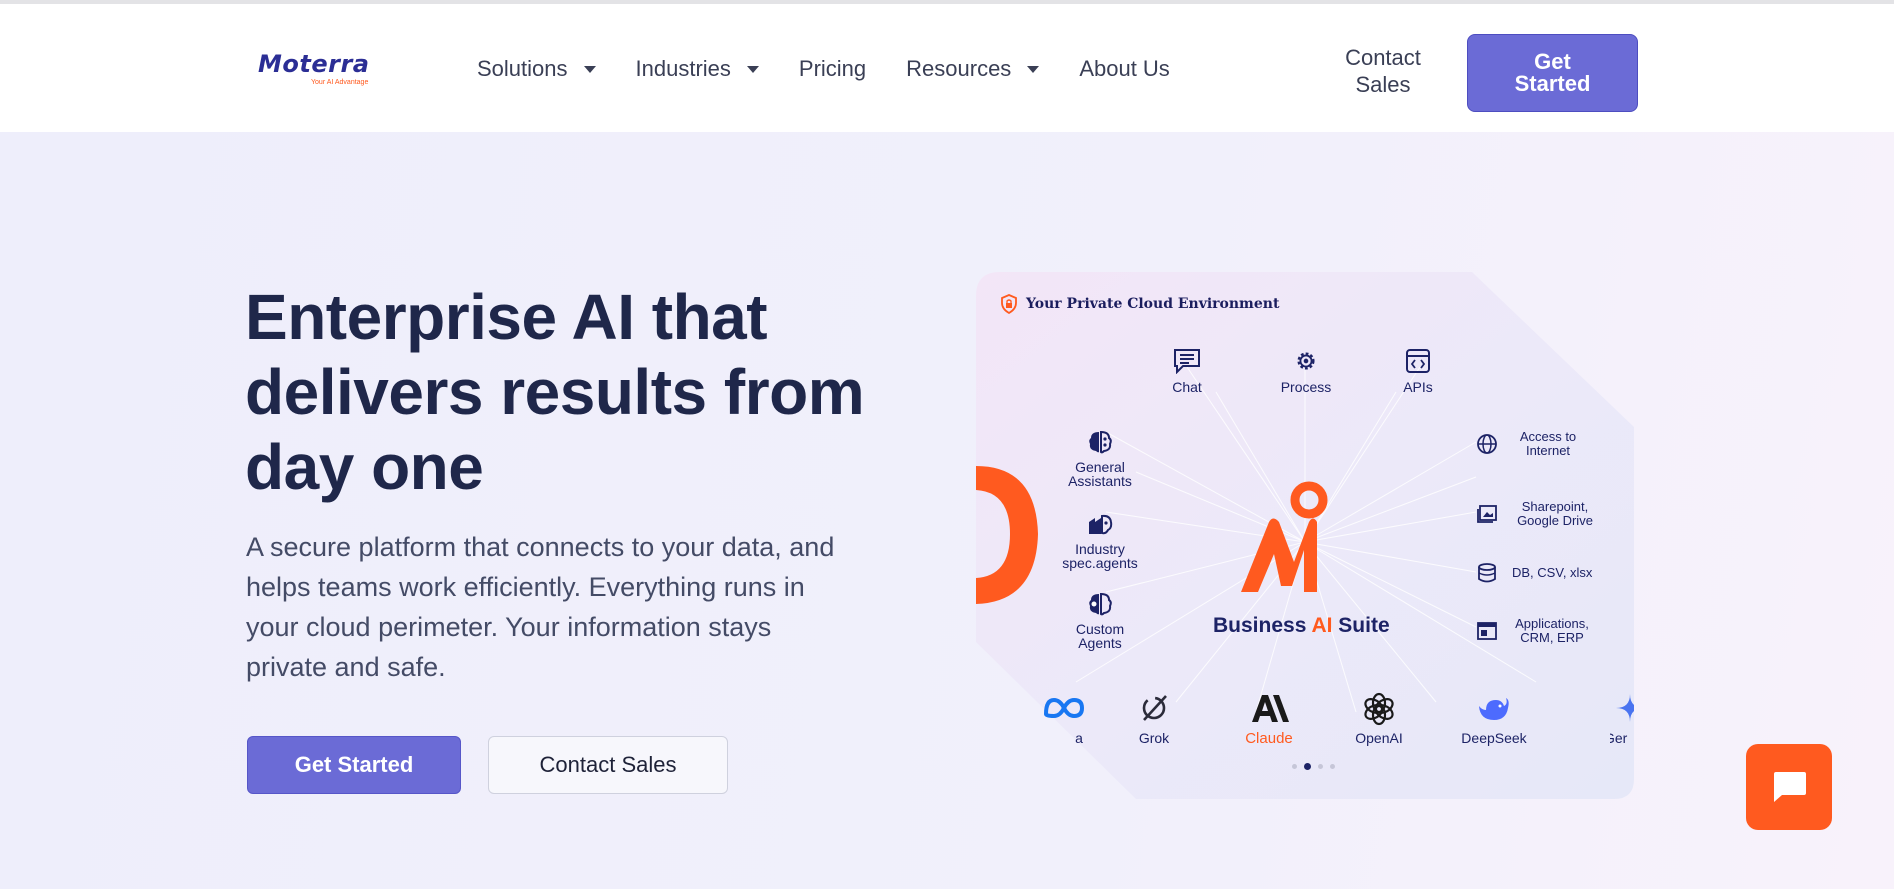 This screenshot has width=1894, height=889. Describe the element at coordinates (1153, 304) in the screenshot. I see `environment-label-text: Your Private Cloud Environment` at that location.